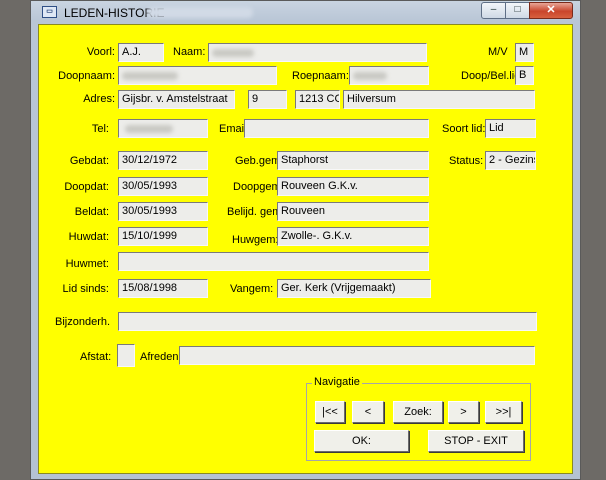 The width and height of the screenshot is (606, 480). Describe the element at coordinates (163, 186) in the screenshot. I see `doopdat-field: 30/05/1993` at that location.